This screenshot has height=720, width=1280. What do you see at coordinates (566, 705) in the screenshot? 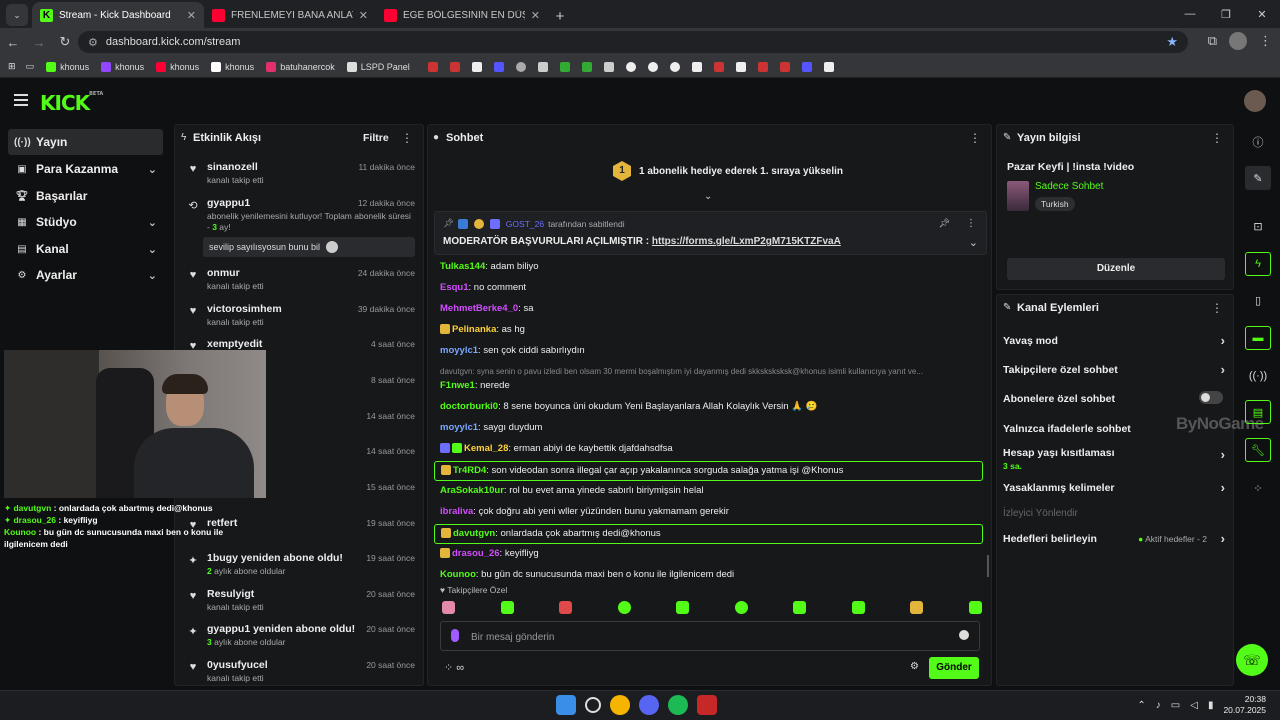
I see `start-icon` at bounding box center [566, 705].